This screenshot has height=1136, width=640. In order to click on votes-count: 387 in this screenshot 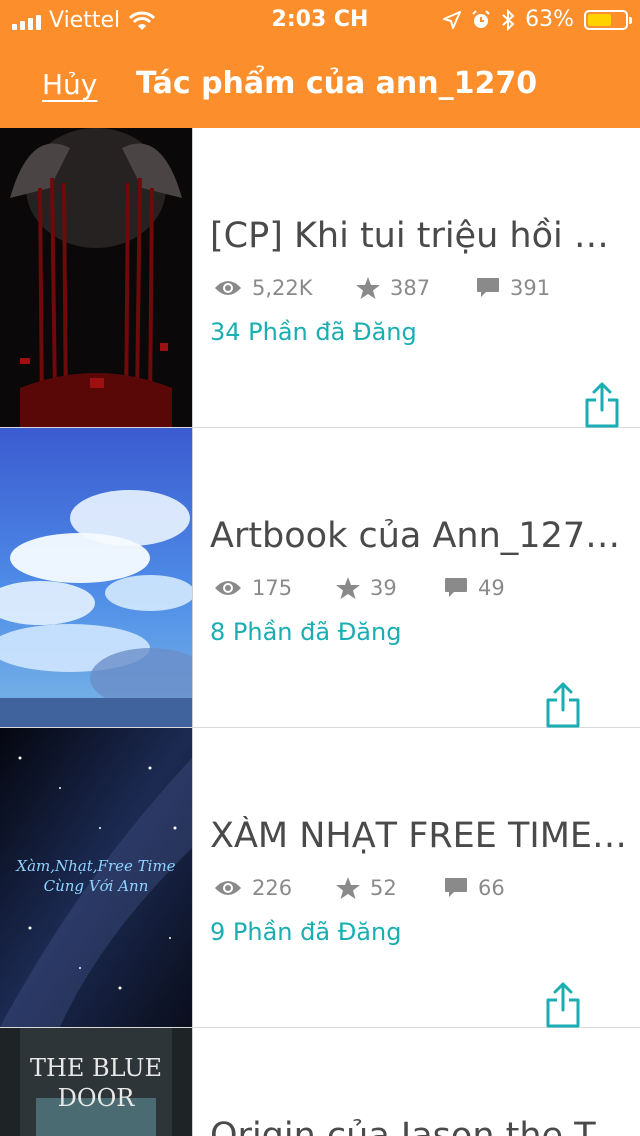, I will do `click(410, 288)`.